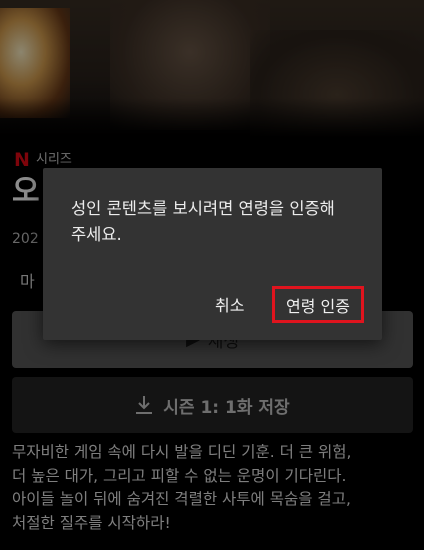 The height and width of the screenshot is (550, 424). I want to click on verify-age-button: 연령 인증, so click(318, 304).